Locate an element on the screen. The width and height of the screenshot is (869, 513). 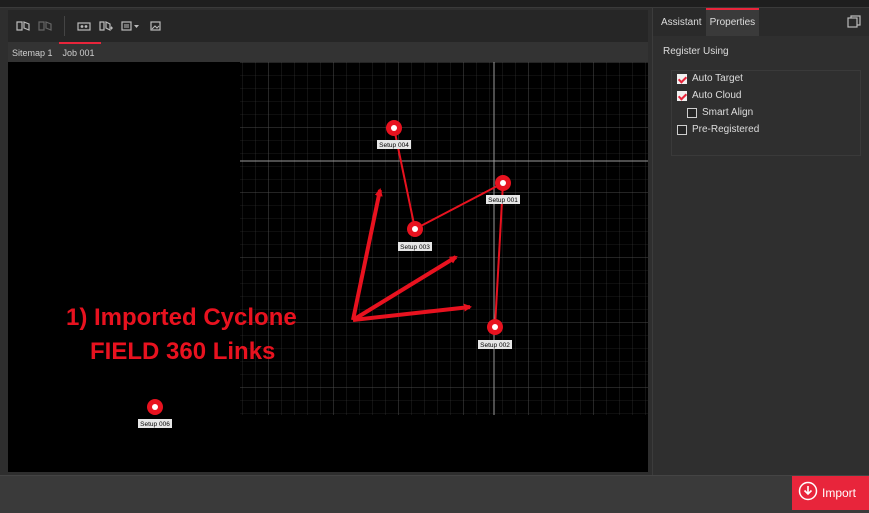
document-tabs: Sitemap 1 Job 001 is located at coordinates (328, 52).